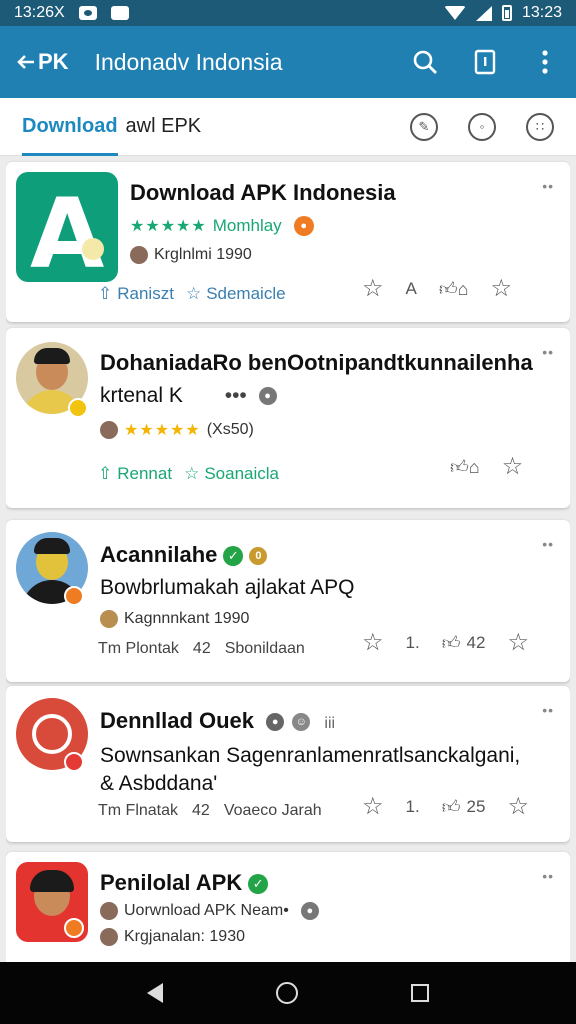  Describe the element at coordinates (437, 288) in the screenshot. I see `card-reactions: ☆ A 👍︎⌂ ☆` at that location.